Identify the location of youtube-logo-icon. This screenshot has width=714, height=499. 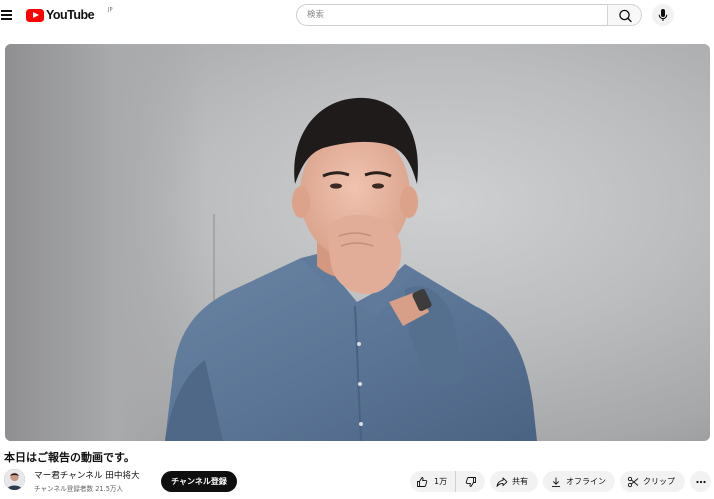
(35, 15).